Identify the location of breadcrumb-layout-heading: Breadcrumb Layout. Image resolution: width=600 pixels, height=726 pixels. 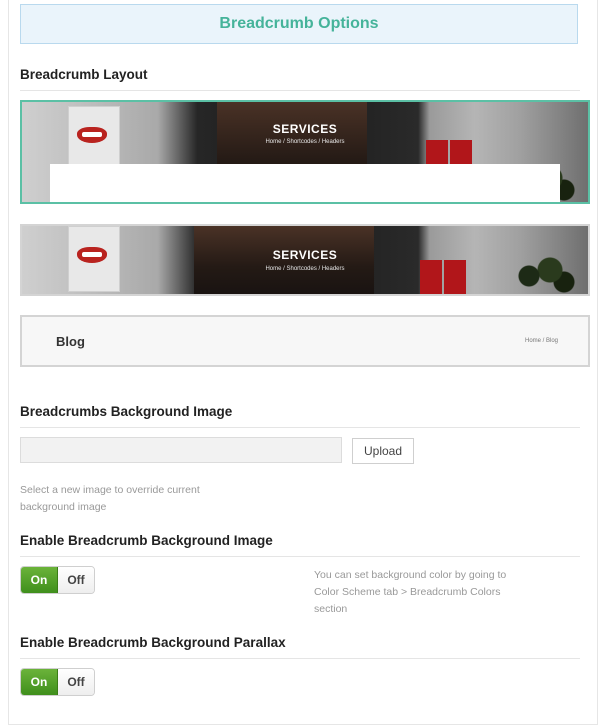
(300, 79).